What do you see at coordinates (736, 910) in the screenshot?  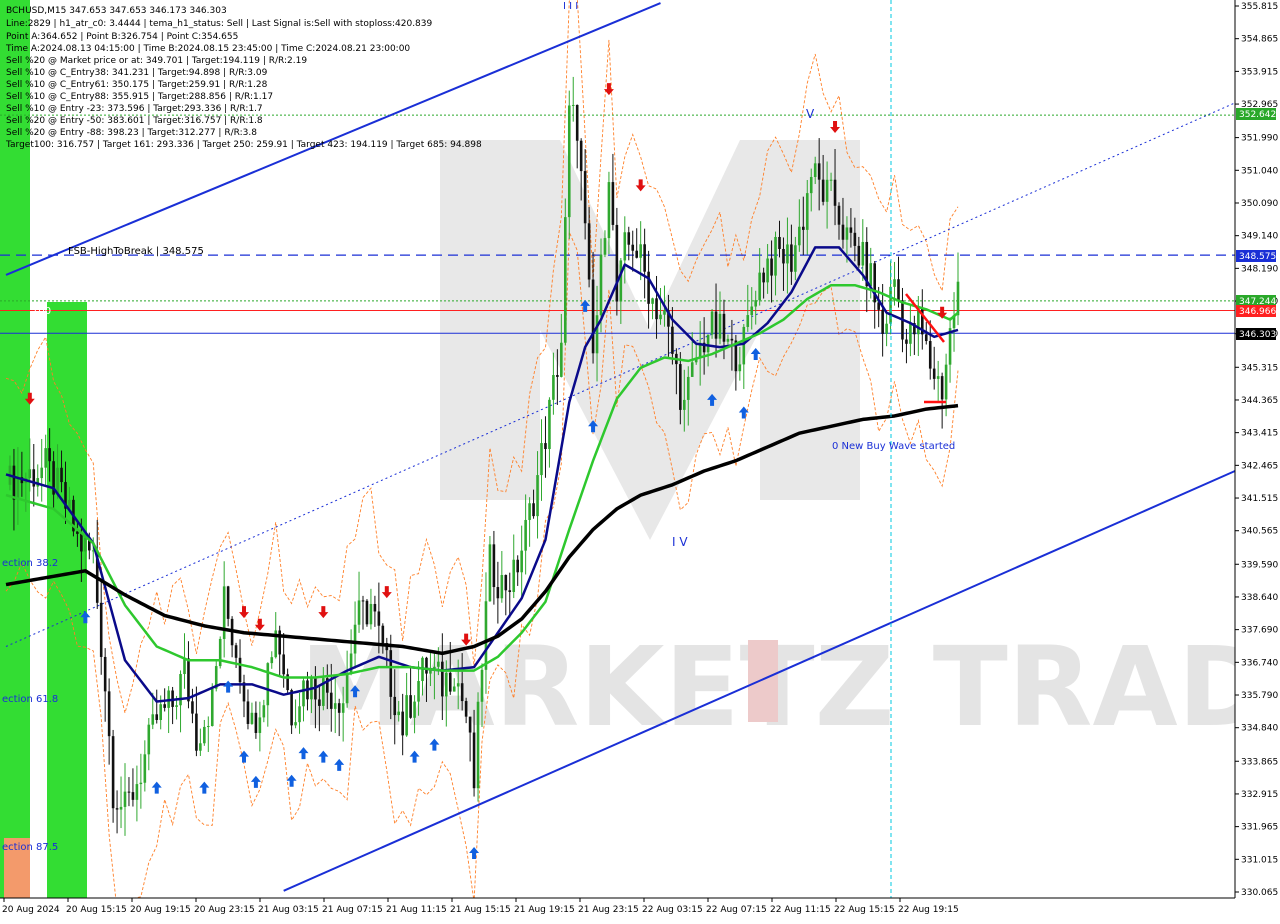 I see `x-tick-label: 22 Aug 07:15` at bounding box center [736, 910].